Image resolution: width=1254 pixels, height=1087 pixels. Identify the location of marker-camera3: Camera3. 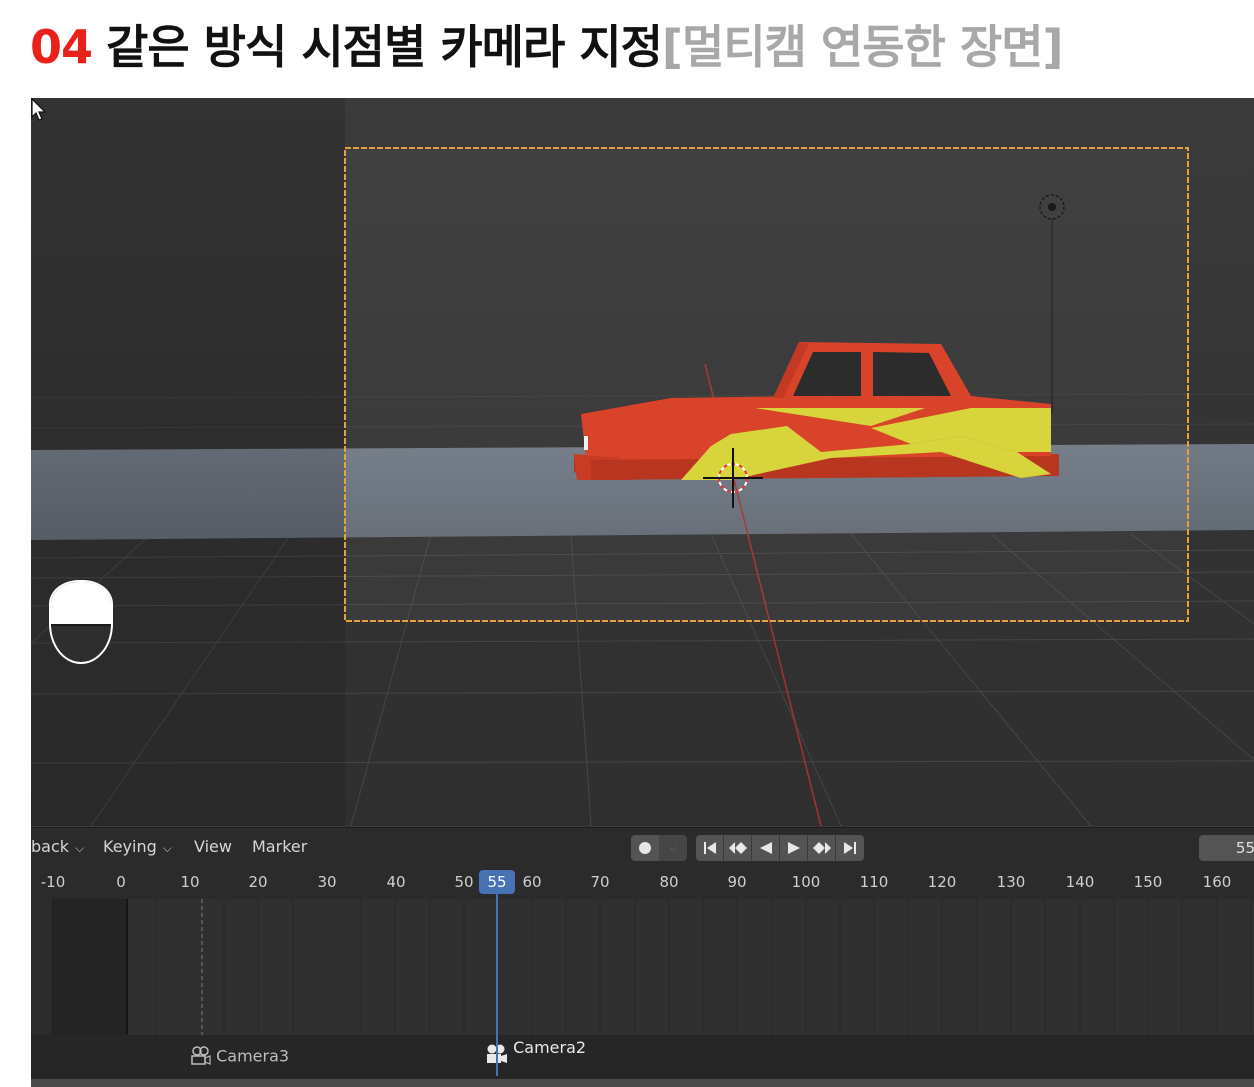
(239, 1056).